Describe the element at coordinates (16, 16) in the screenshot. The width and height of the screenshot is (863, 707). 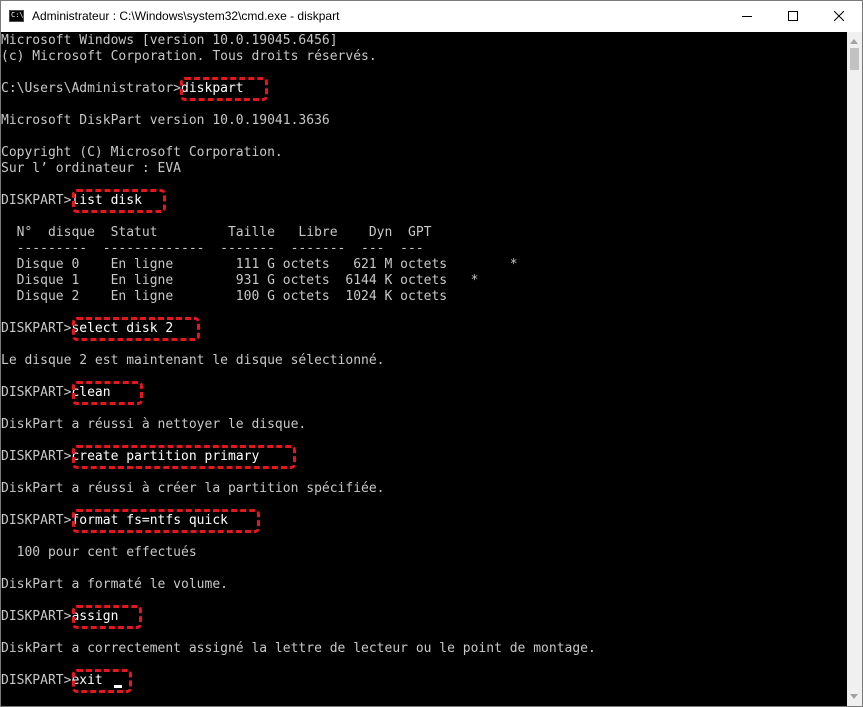
I see `cmd-icon: C:\` at that location.